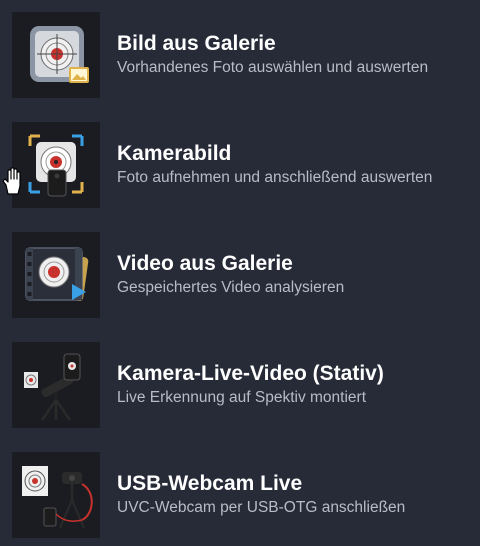  What do you see at coordinates (231, 287) in the screenshot?
I see `menu-item-subtitle: Gespeichertes Video analysieren` at bounding box center [231, 287].